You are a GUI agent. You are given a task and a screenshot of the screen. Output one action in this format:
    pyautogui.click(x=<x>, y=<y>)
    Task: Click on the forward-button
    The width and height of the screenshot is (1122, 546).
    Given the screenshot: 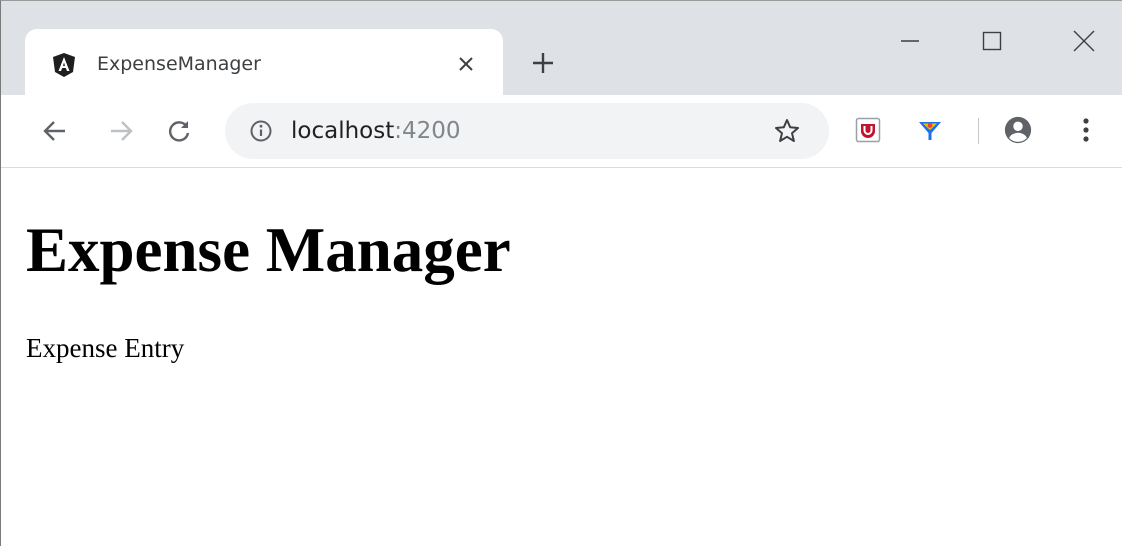 What is the action you would take?
    pyautogui.click(x=121, y=131)
    